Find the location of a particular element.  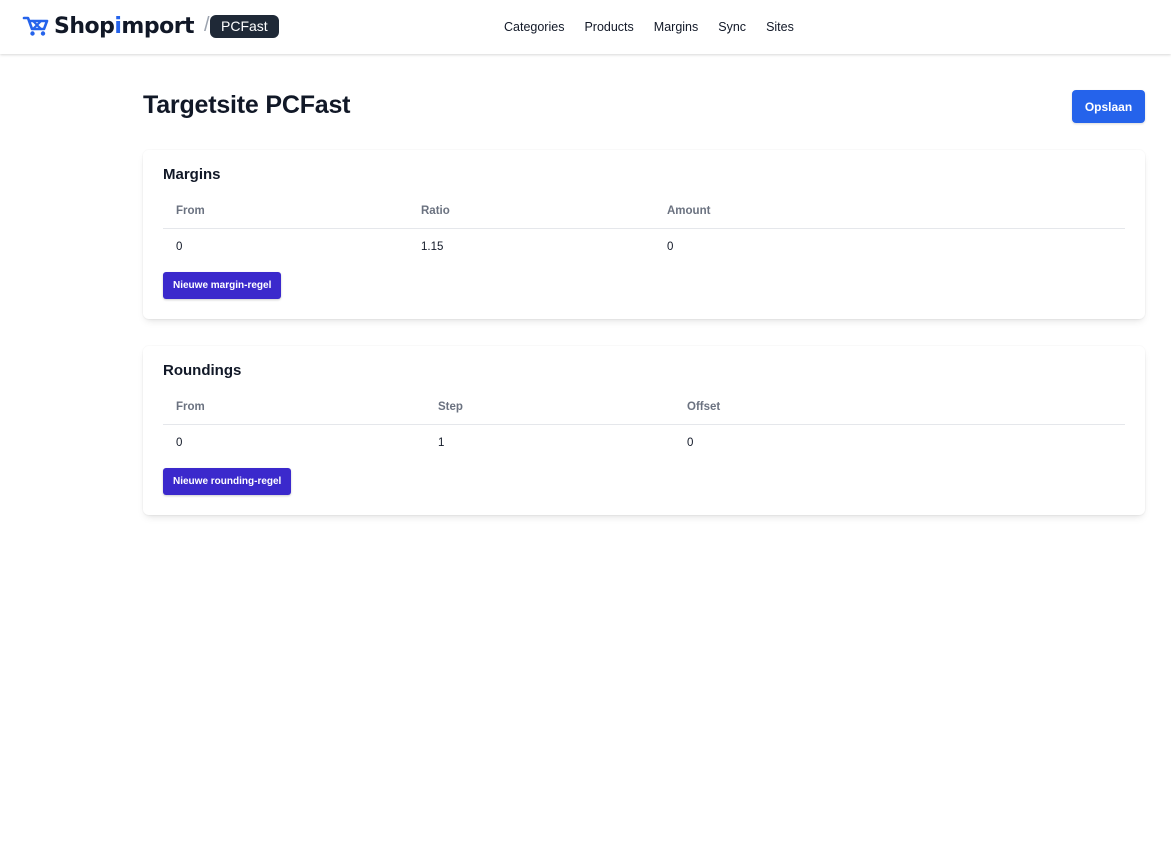

cell-amount: 0 is located at coordinates (670, 247).